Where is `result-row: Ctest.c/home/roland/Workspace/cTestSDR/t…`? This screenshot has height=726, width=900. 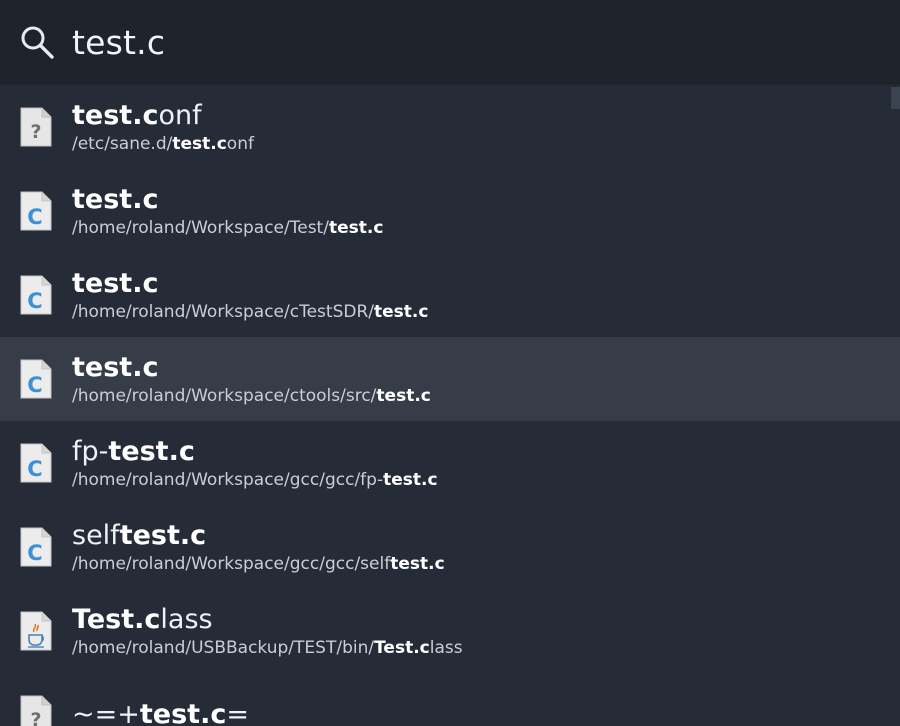
result-row: Ctest.c/home/roland/Workspace/cTestSDR/t… is located at coordinates (450, 295).